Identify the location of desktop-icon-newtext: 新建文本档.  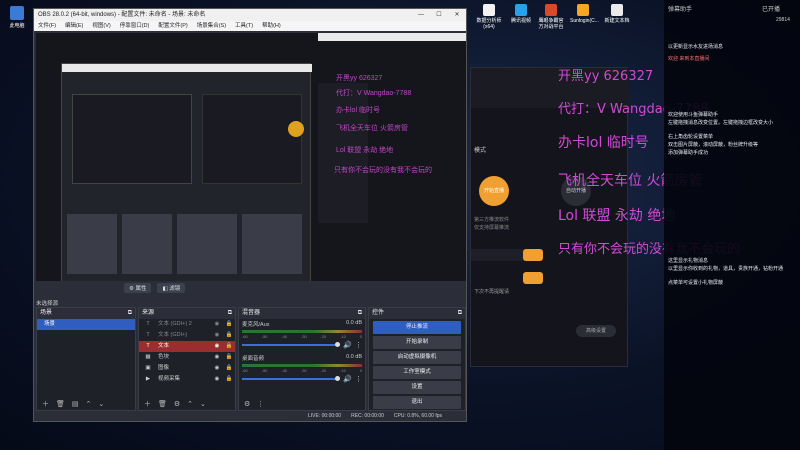
(617, 14).